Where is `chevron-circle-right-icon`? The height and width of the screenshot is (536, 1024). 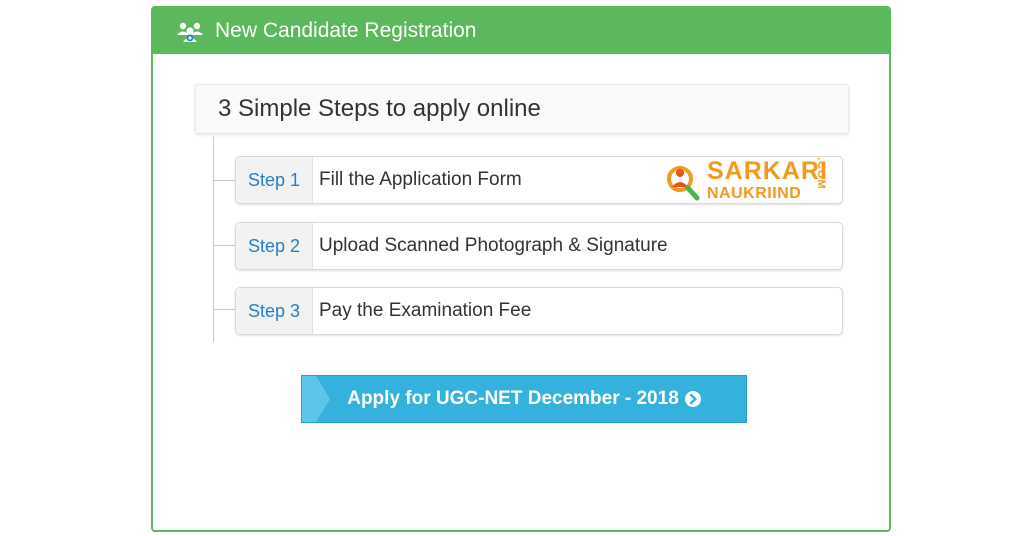
chevron-circle-right-icon is located at coordinates (692, 399).